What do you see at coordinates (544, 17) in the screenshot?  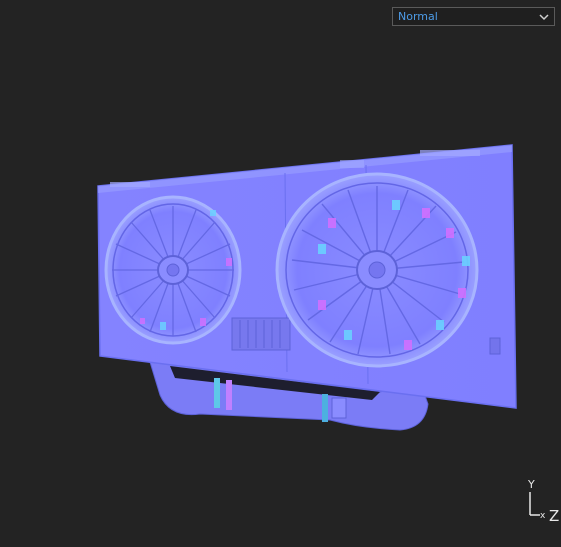 I see `chevron-down-icon` at bounding box center [544, 17].